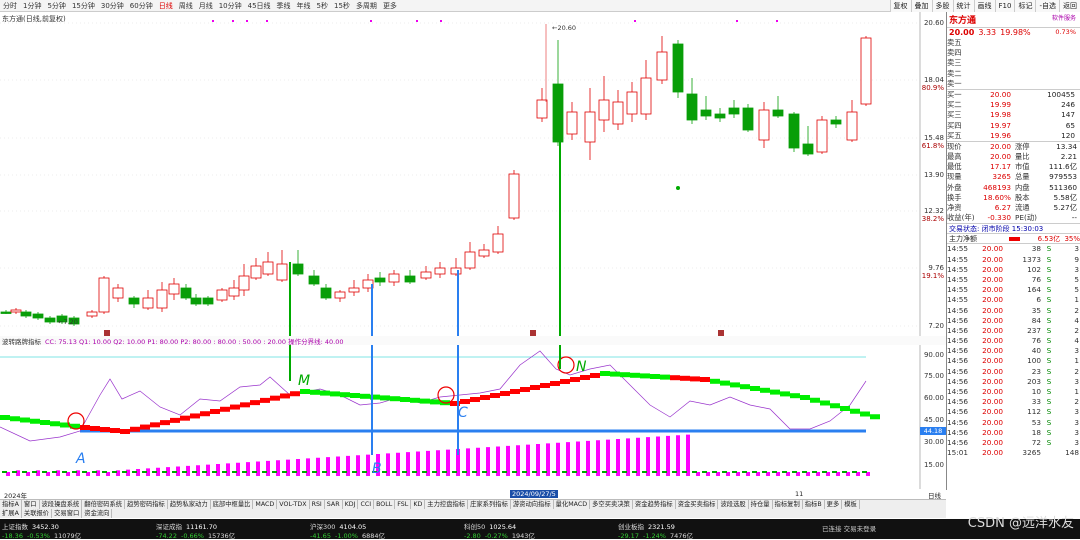 Image resolution: width=1080 pixels, height=540 pixels. I want to click on toolbar-button-4: 画线, so click(984, 6).